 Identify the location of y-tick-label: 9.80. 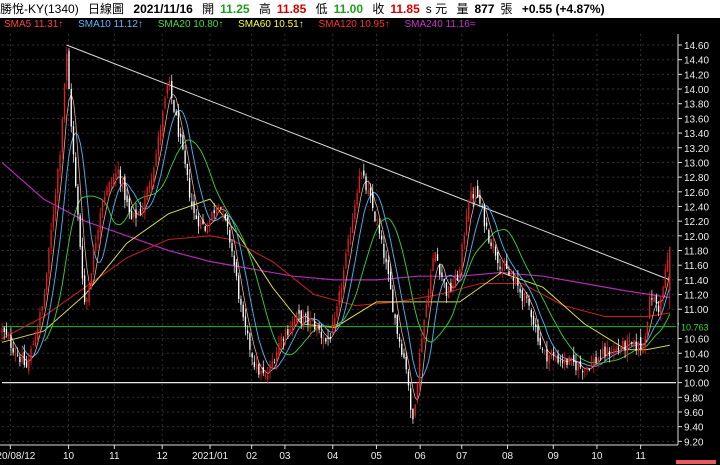
(694, 398).